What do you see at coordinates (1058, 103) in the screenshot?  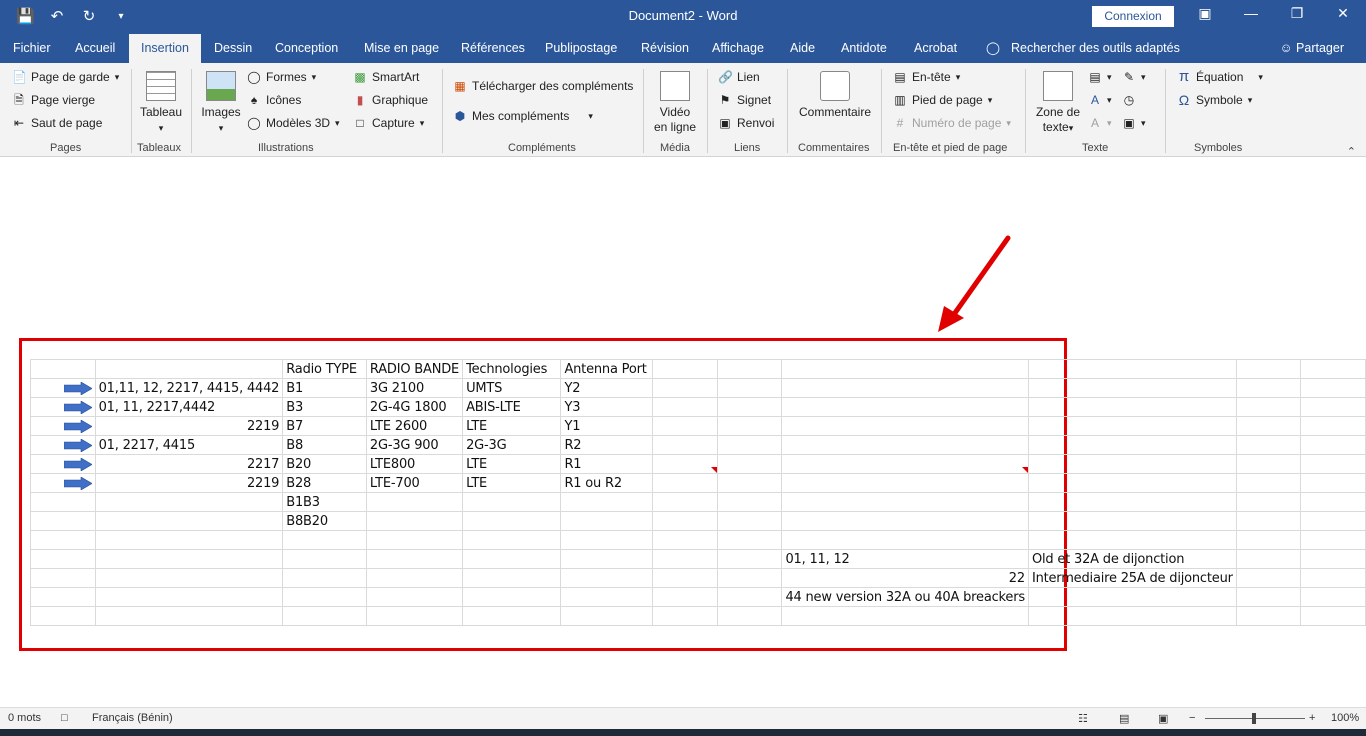 I see `text-box-button: Zone de texte▾` at bounding box center [1058, 103].